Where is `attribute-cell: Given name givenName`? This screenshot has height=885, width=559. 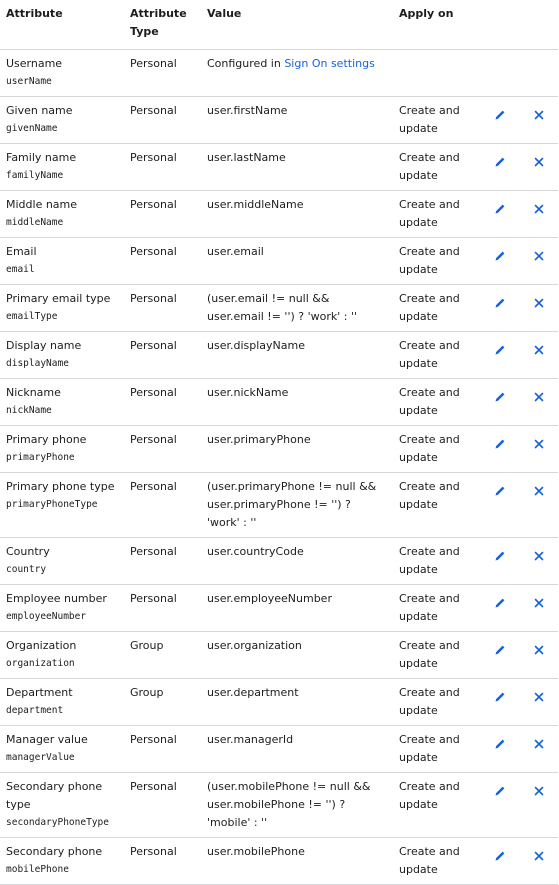 attribute-cell: Given name givenName is located at coordinates (62, 120).